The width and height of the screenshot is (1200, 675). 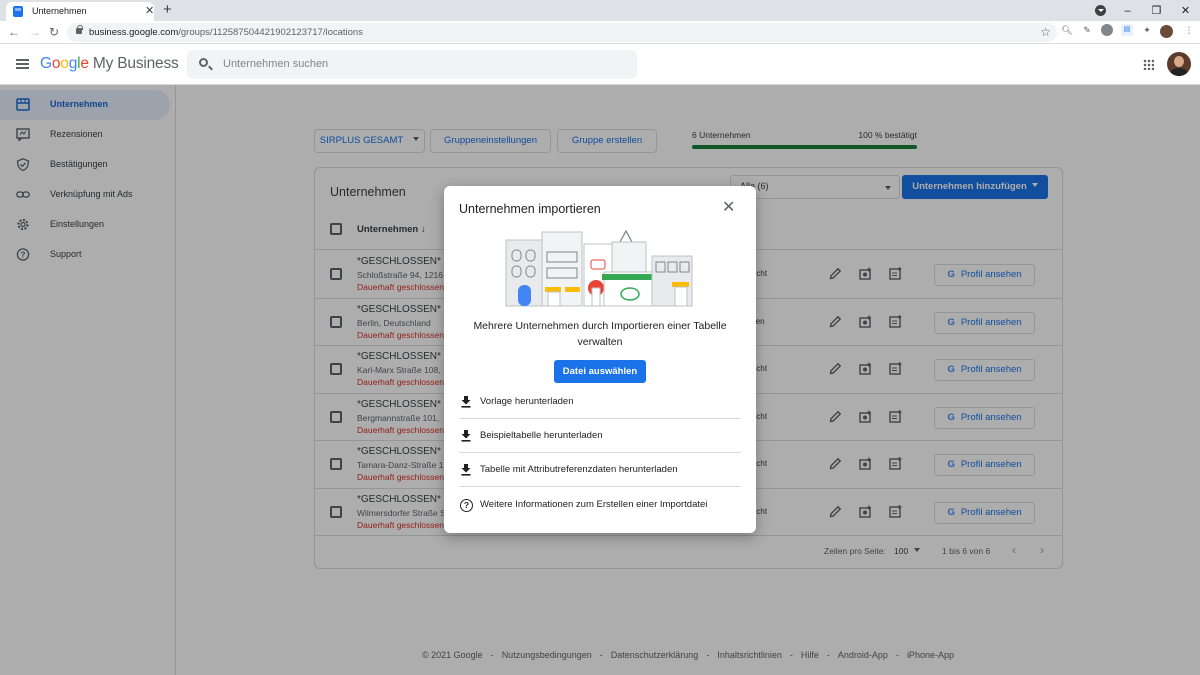 What do you see at coordinates (1127, 11) in the screenshot?
I see `minimize-button: –` at bounding box center [1127, 11].